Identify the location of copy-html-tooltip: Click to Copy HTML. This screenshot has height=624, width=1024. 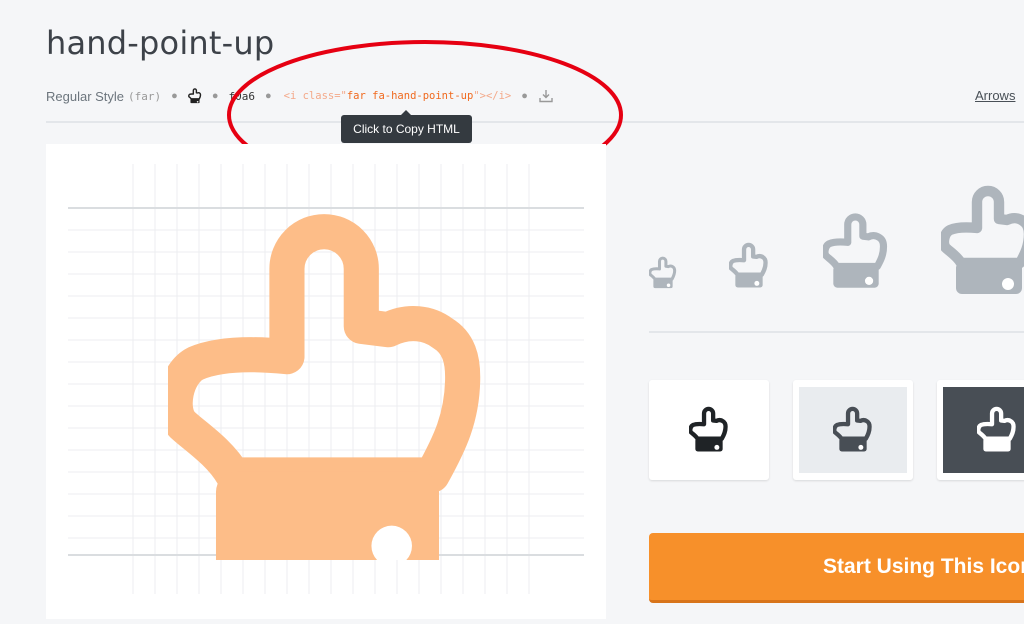
(406, 126).